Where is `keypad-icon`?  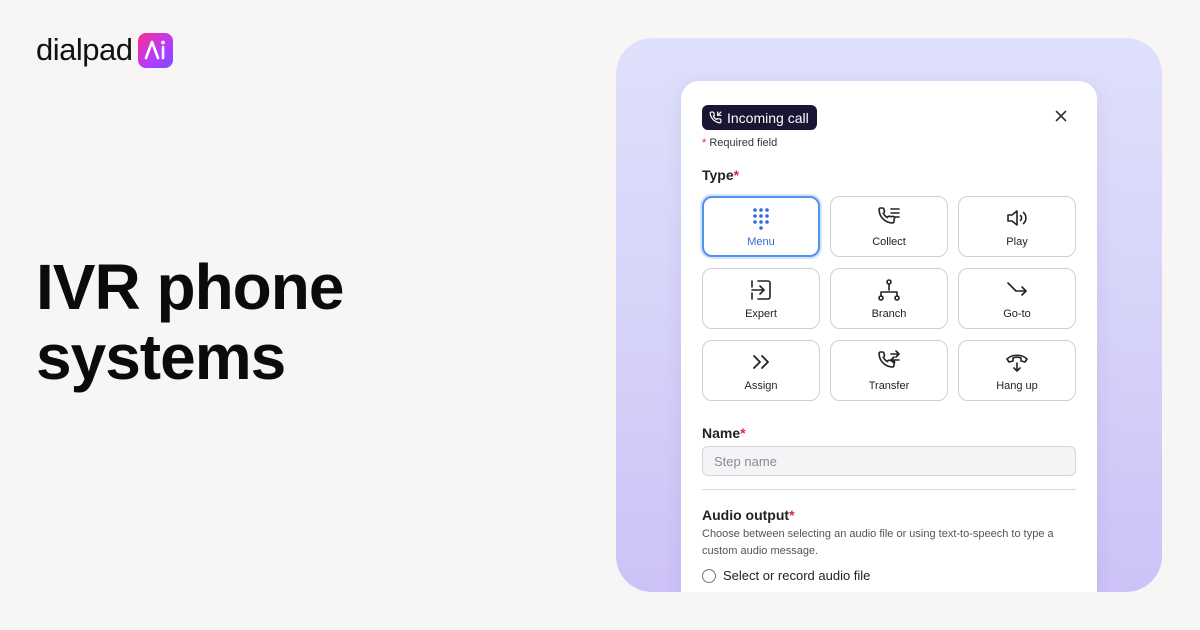
keypad-icon is located at coordinates (761, 218).